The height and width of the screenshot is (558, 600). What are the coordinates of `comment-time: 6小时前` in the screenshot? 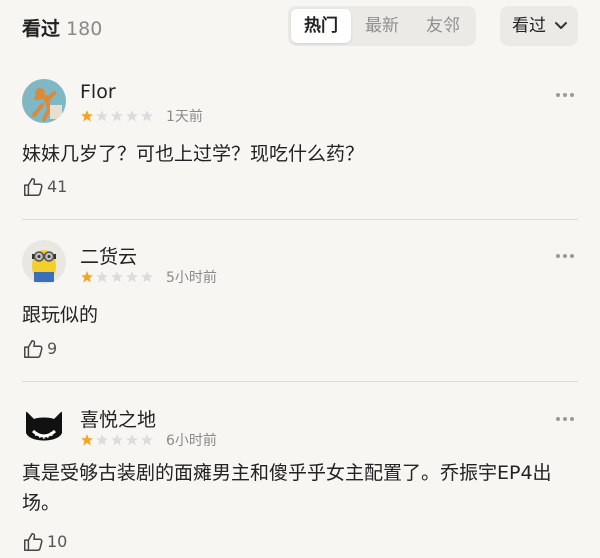 It's located at (191, 441).